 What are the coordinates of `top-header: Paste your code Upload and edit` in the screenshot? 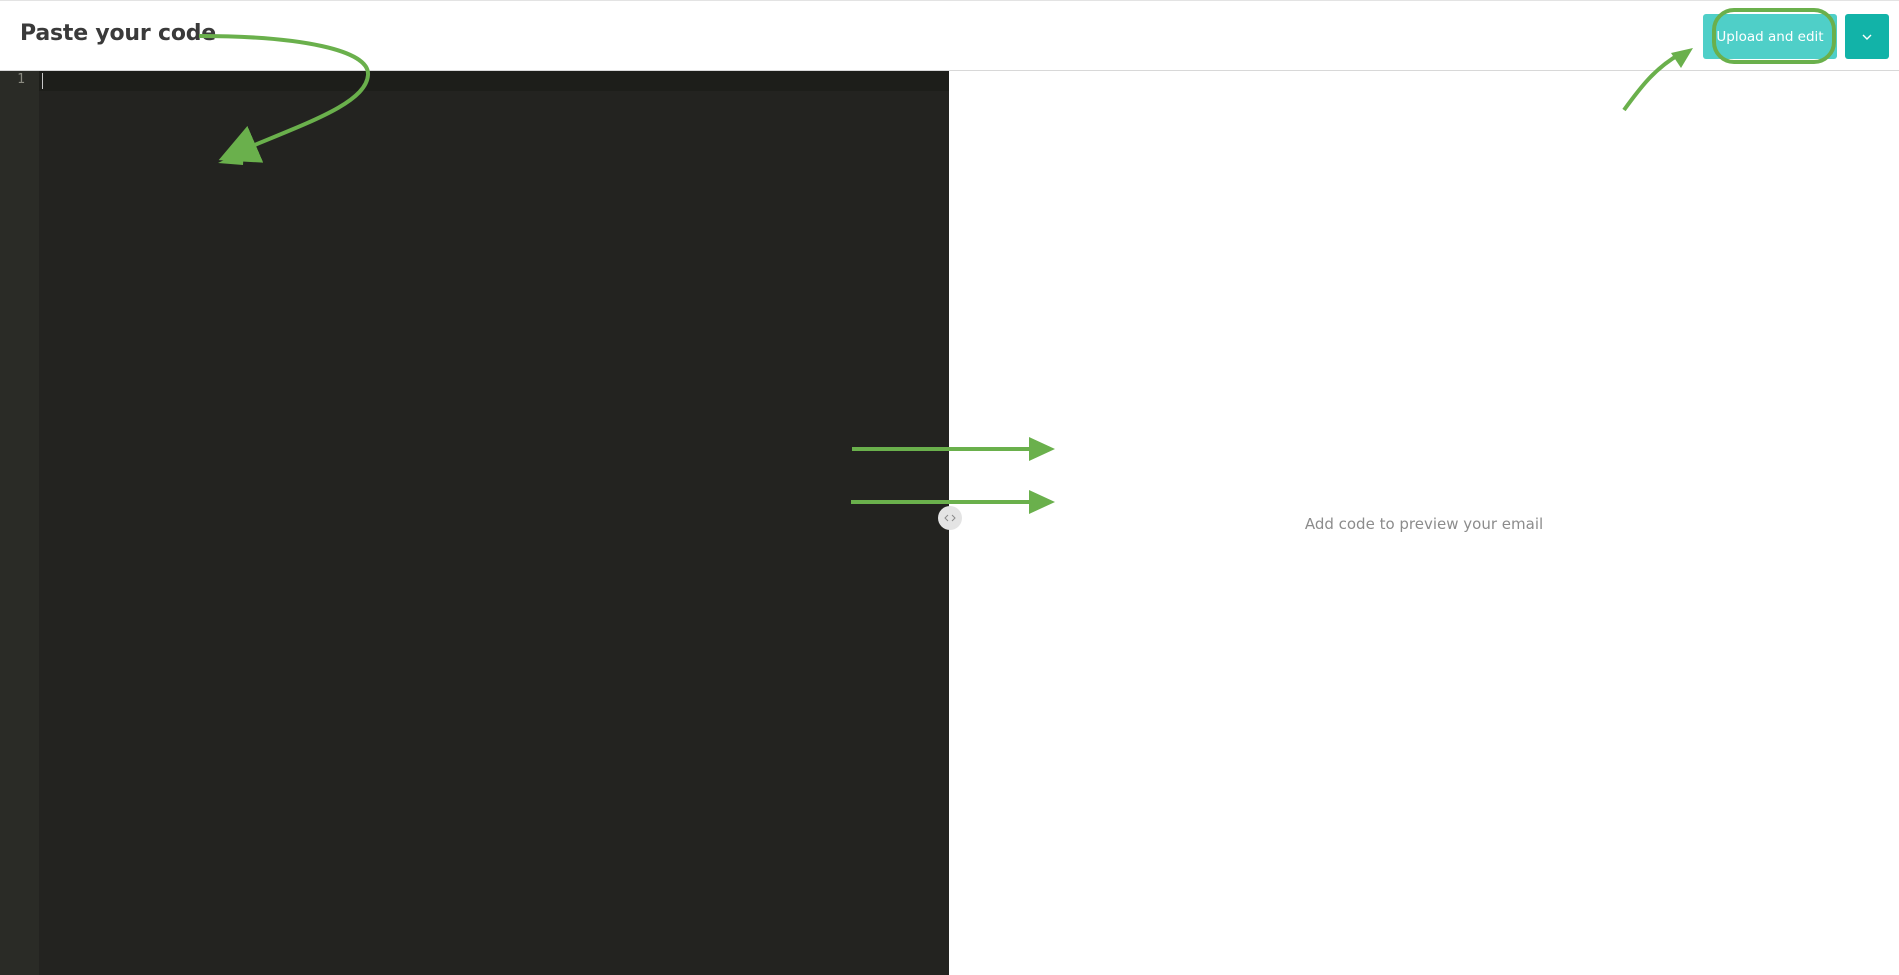 It's located at (949, 35).